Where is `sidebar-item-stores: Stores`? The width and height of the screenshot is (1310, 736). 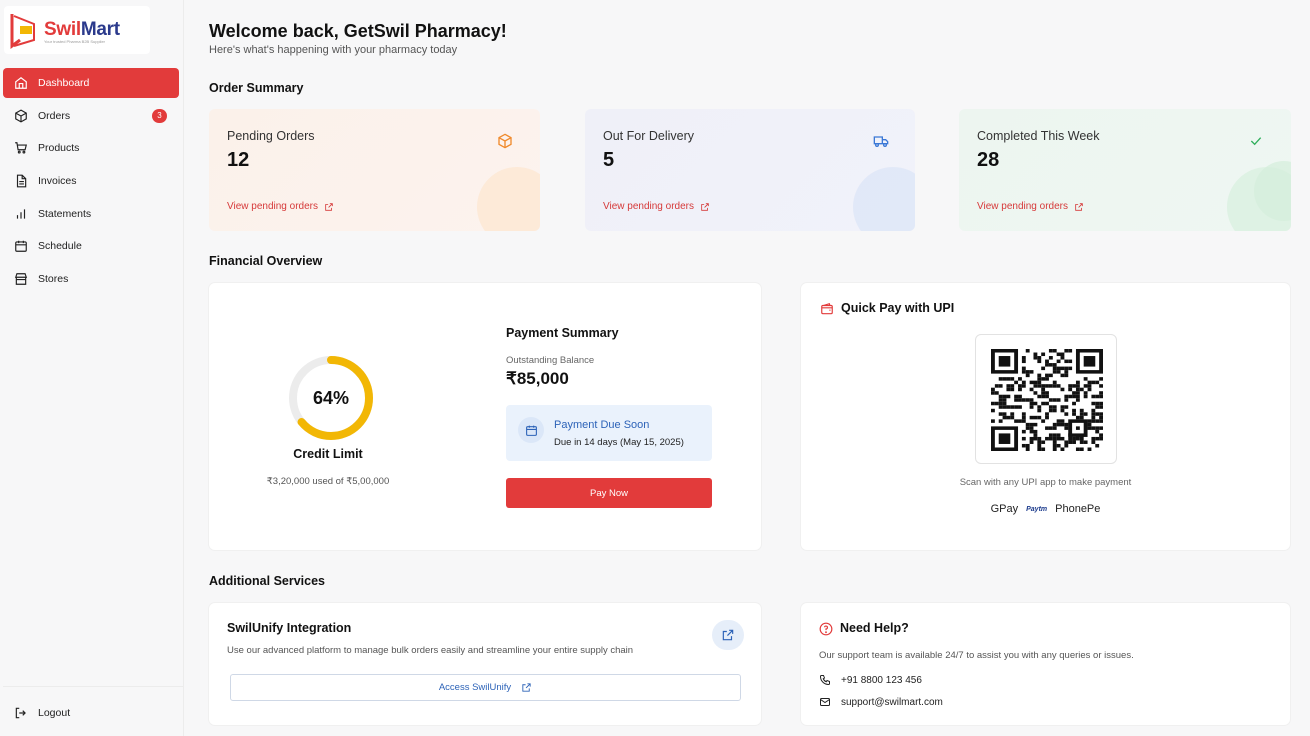 sidebar-item-stores: Stores is located at coordinates (91, 279).